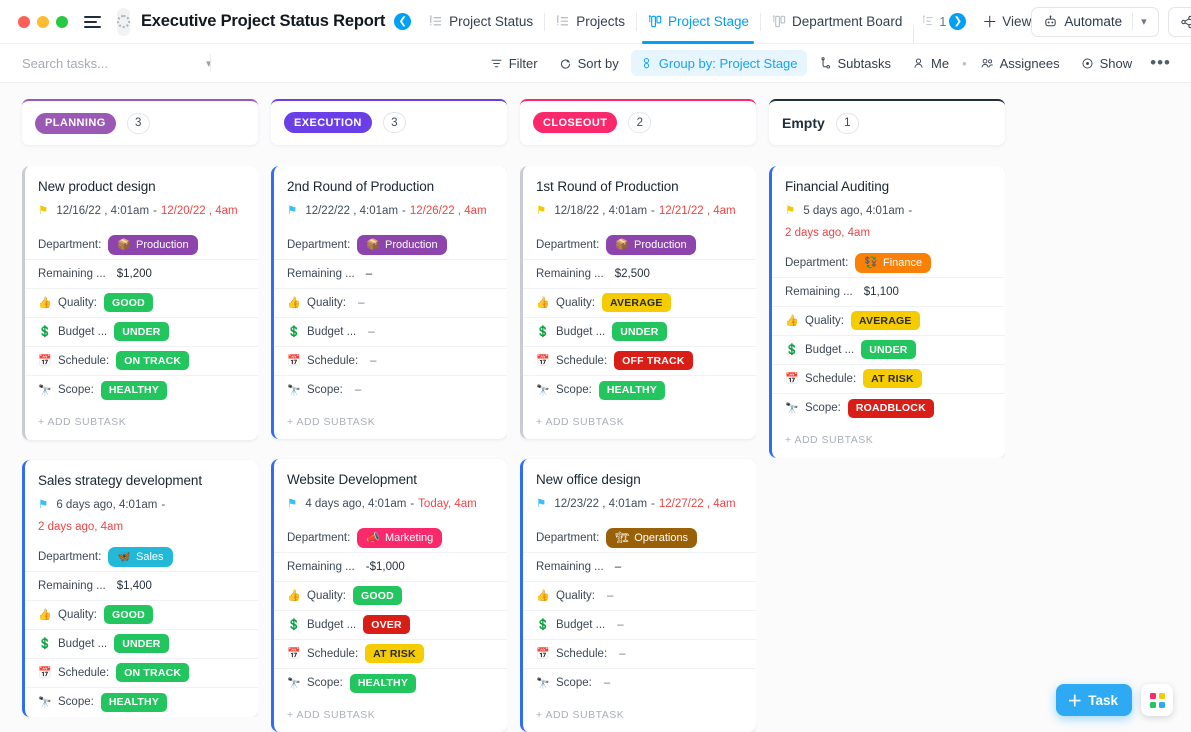  What do you see at coordinates (1144, 21) in the screenshot?
I see `chevron-down-icon: ▾` at bounding box center [1144, 21].